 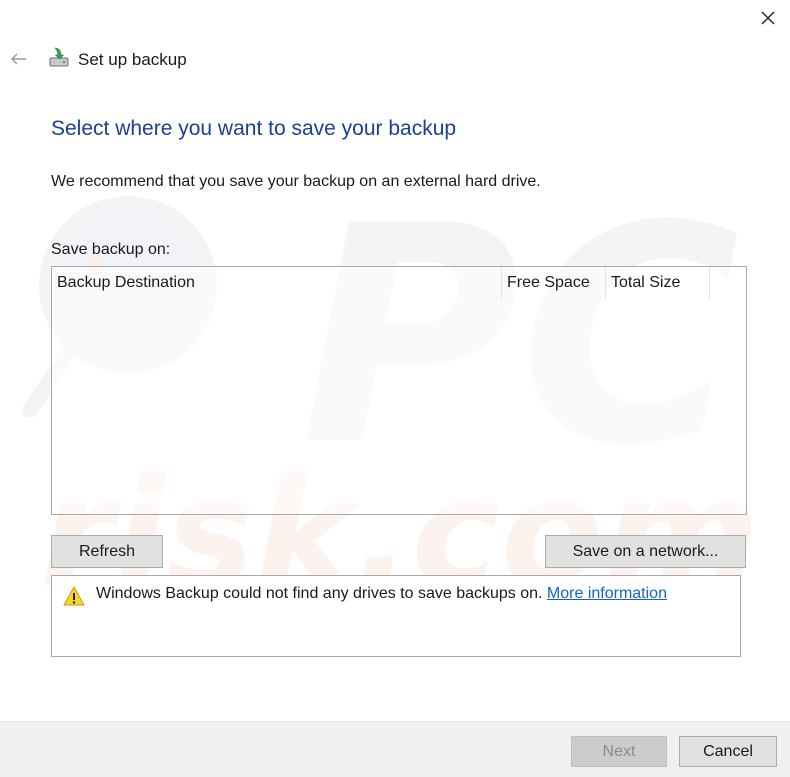 I want to click on close-button, so click(x=768, y=18).